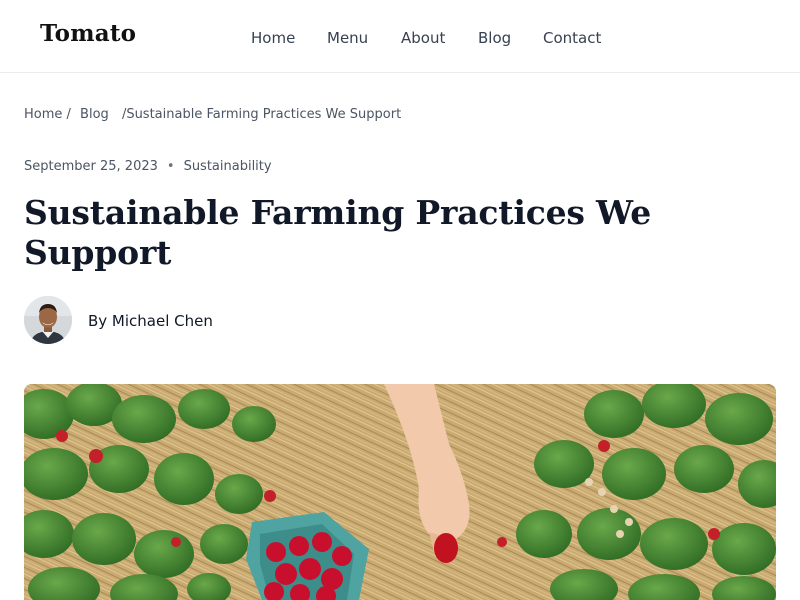  What do you see at coordinates (423, 38) in the screenshot?
I see `nav-about: About` at bounding box center [423, 38].